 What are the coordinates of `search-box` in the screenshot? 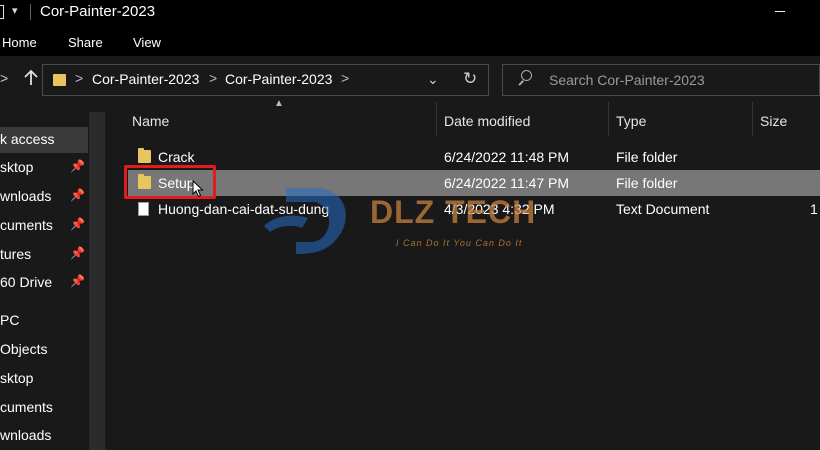 It's located at (661, 80).